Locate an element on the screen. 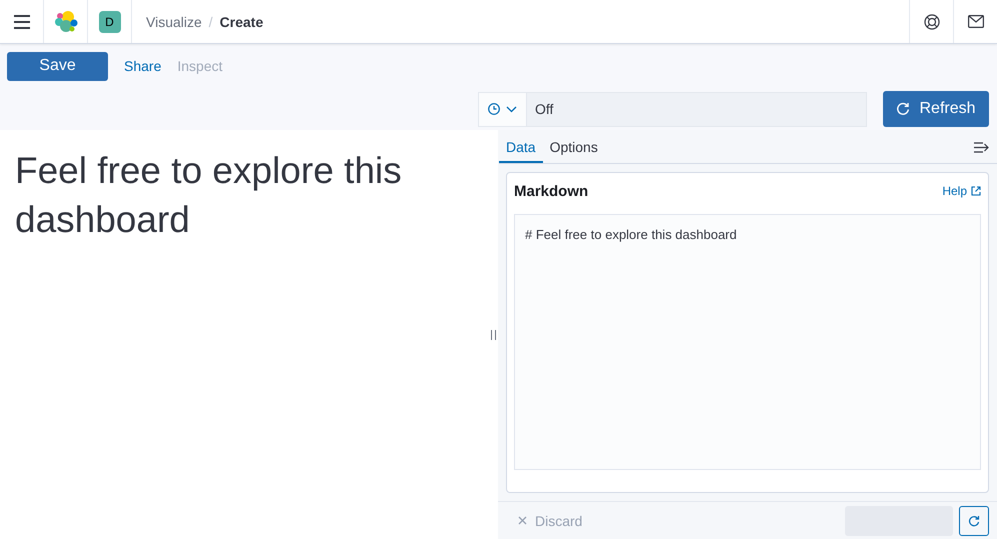 This screenshot has height=539, width=997. close-icon is located at coordinates (522, 520).